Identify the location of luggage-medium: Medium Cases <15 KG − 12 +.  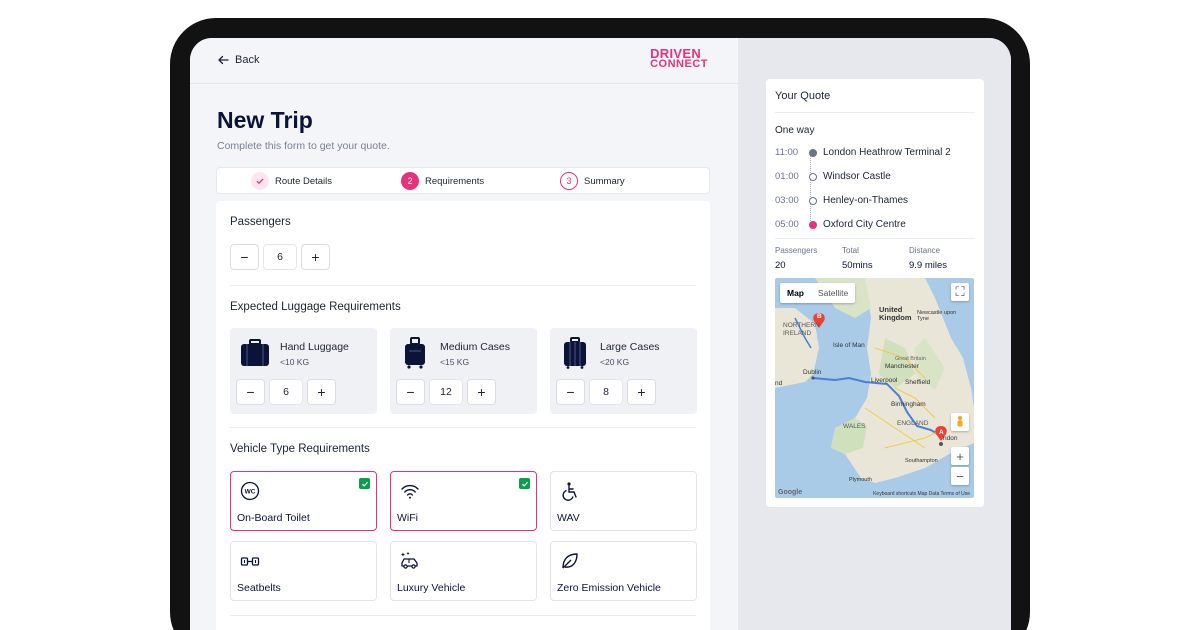
(463, 371).